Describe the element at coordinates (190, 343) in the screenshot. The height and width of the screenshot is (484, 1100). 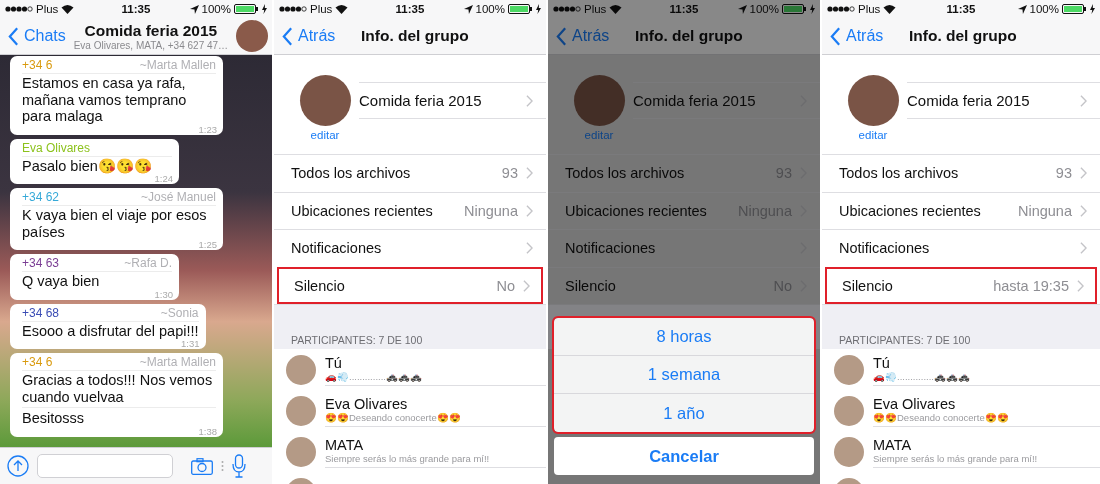
I see `message-time: 1:31` at that location.